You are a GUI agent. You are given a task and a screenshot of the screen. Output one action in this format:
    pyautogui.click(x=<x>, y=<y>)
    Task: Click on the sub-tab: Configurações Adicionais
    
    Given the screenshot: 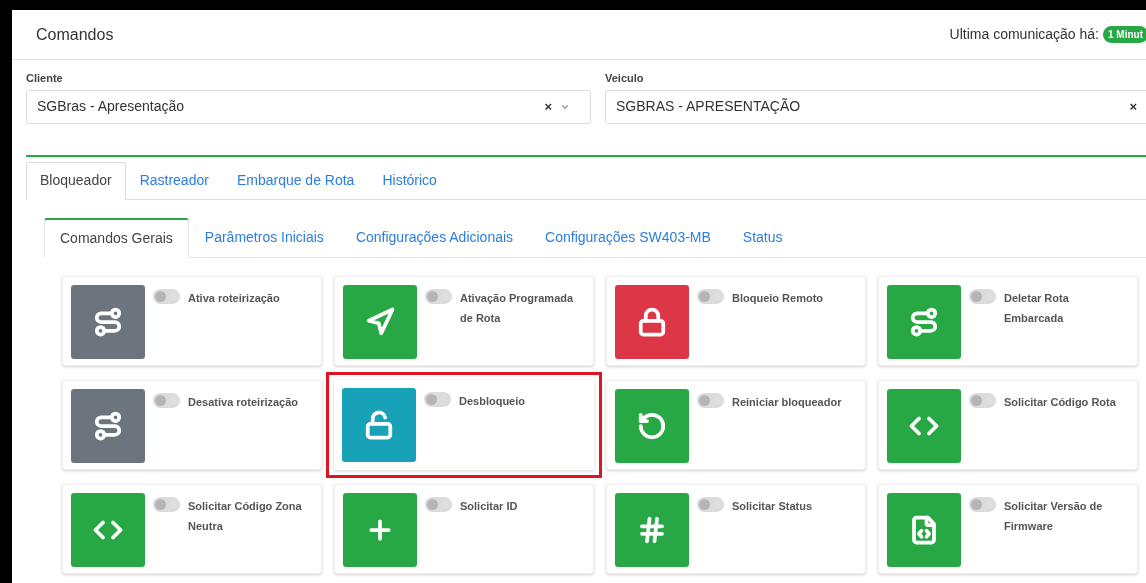 What is the action you would take?
    pyautogui.click(x=434, y=237)
    